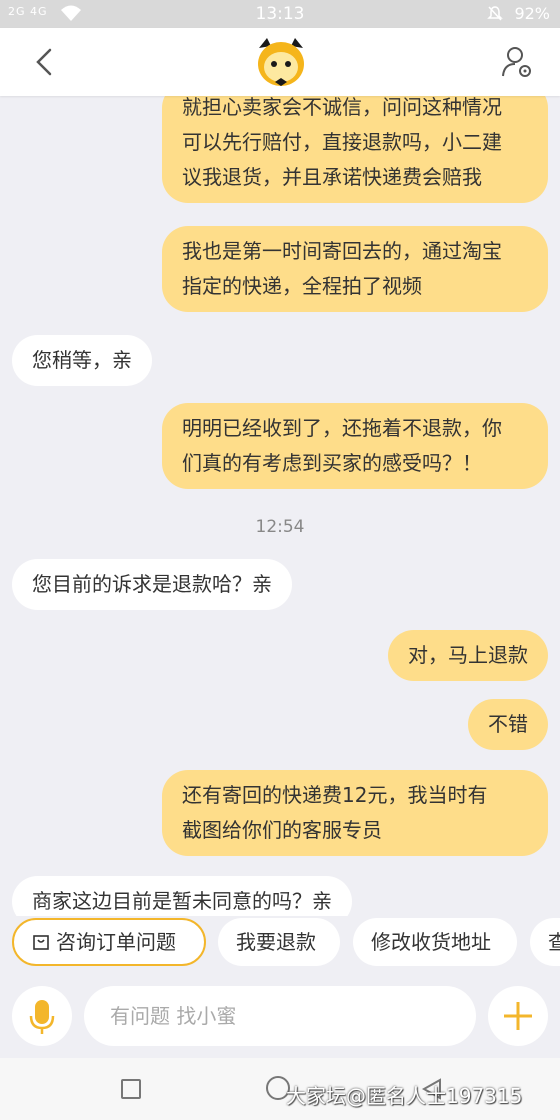 The width and height of the screenshot is (560, 1120). I want to click on quick-reply-order-inquiry: 咨询订单问题, so click(109, 942).